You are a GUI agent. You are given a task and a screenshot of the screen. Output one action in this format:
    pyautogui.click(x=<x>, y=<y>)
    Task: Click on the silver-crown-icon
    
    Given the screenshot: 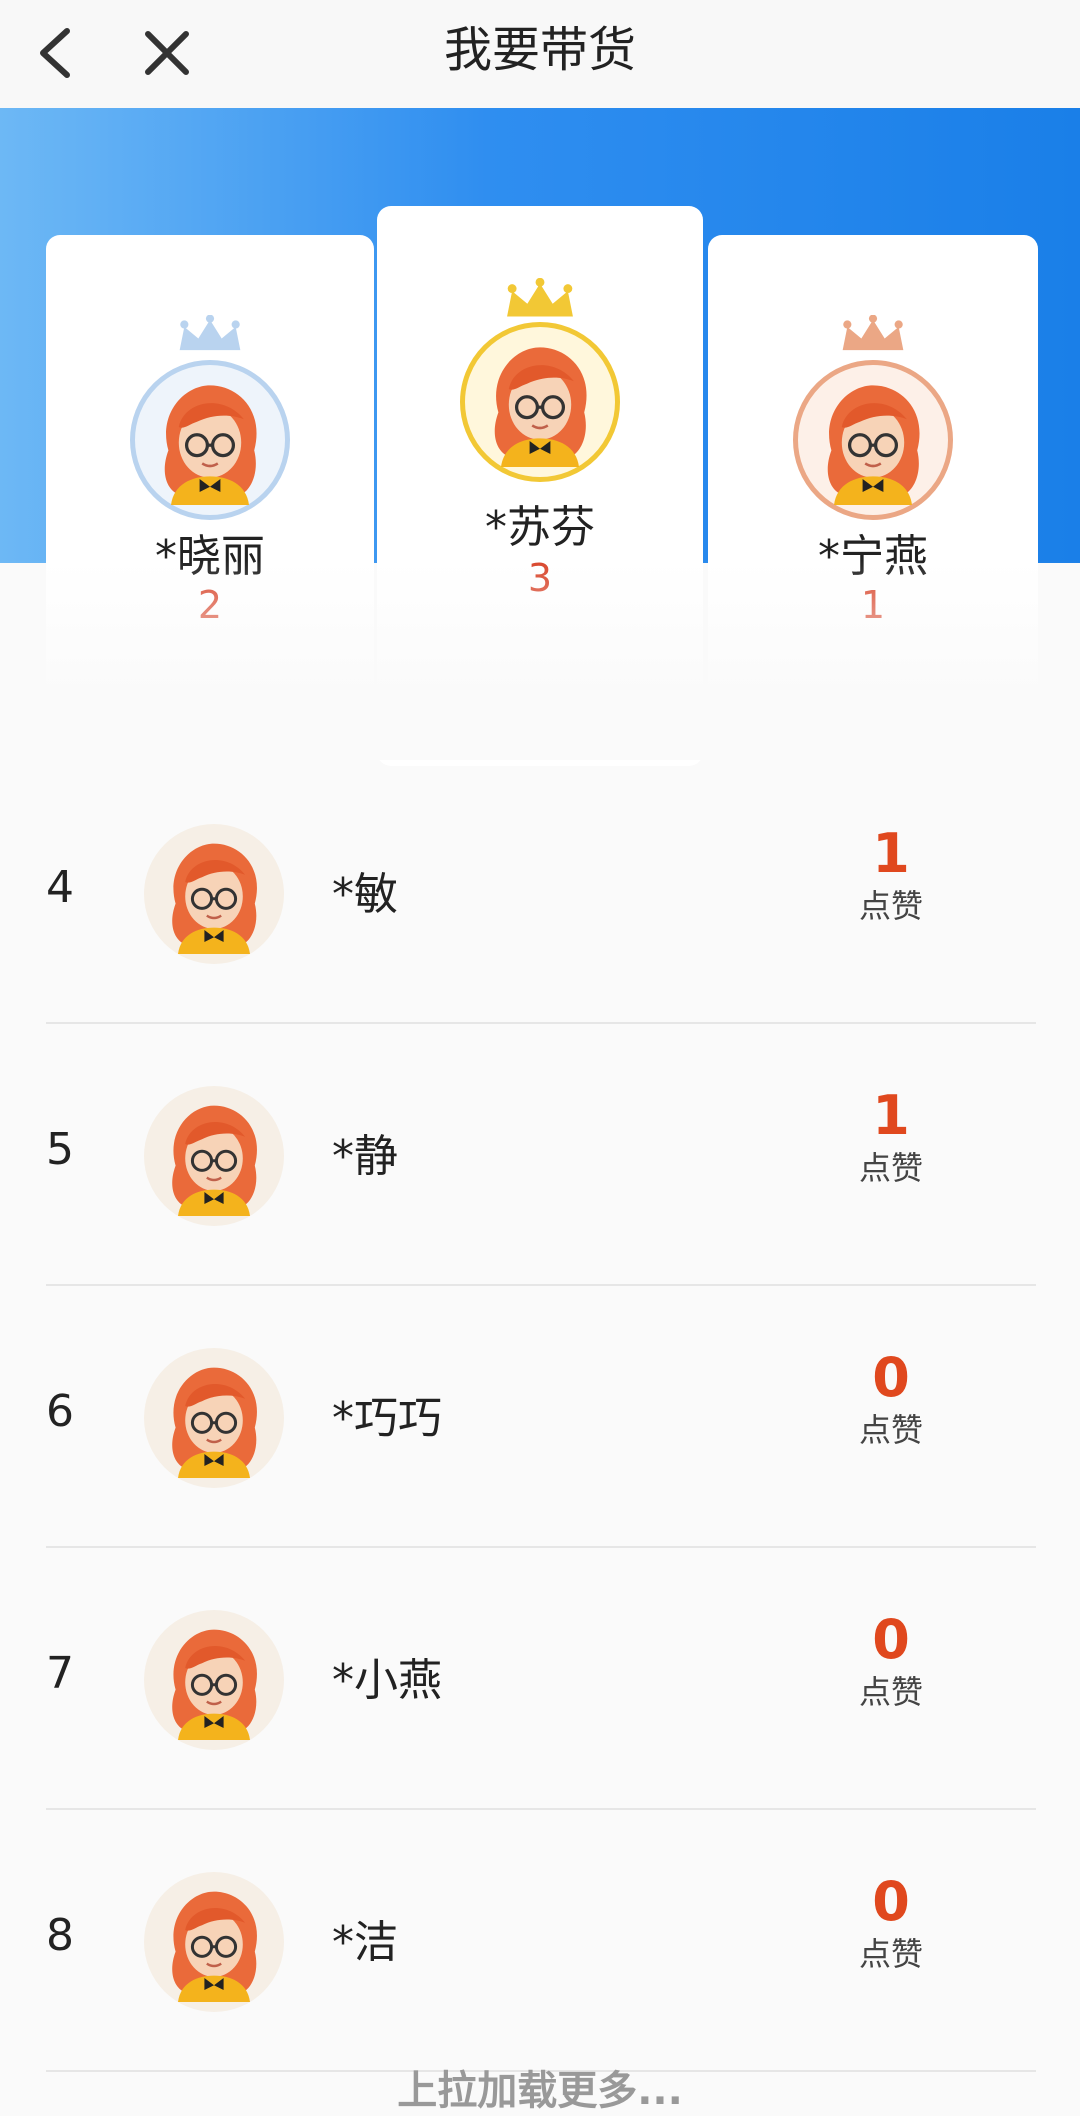 What is the action you would take?
    pyautogui.click(x=210, y=336)
    